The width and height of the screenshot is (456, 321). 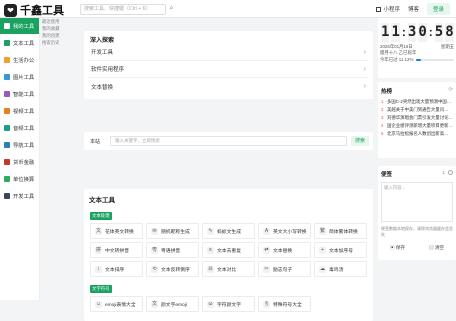 I want to click on note-save-button: ▣ 保存, so click(x=397, y=248).